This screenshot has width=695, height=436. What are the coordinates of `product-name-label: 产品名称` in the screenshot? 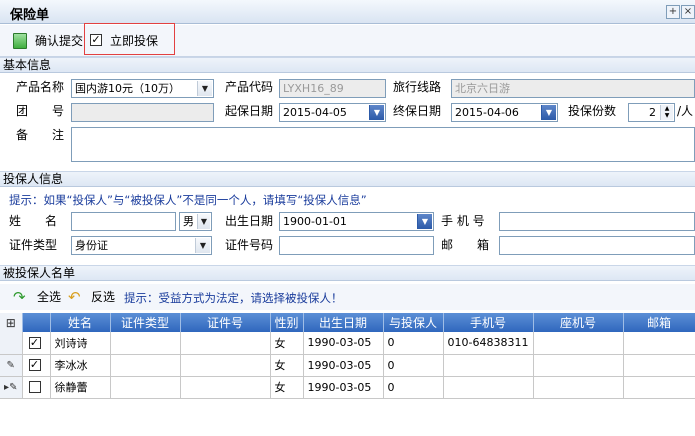 It's located at (40, 87).